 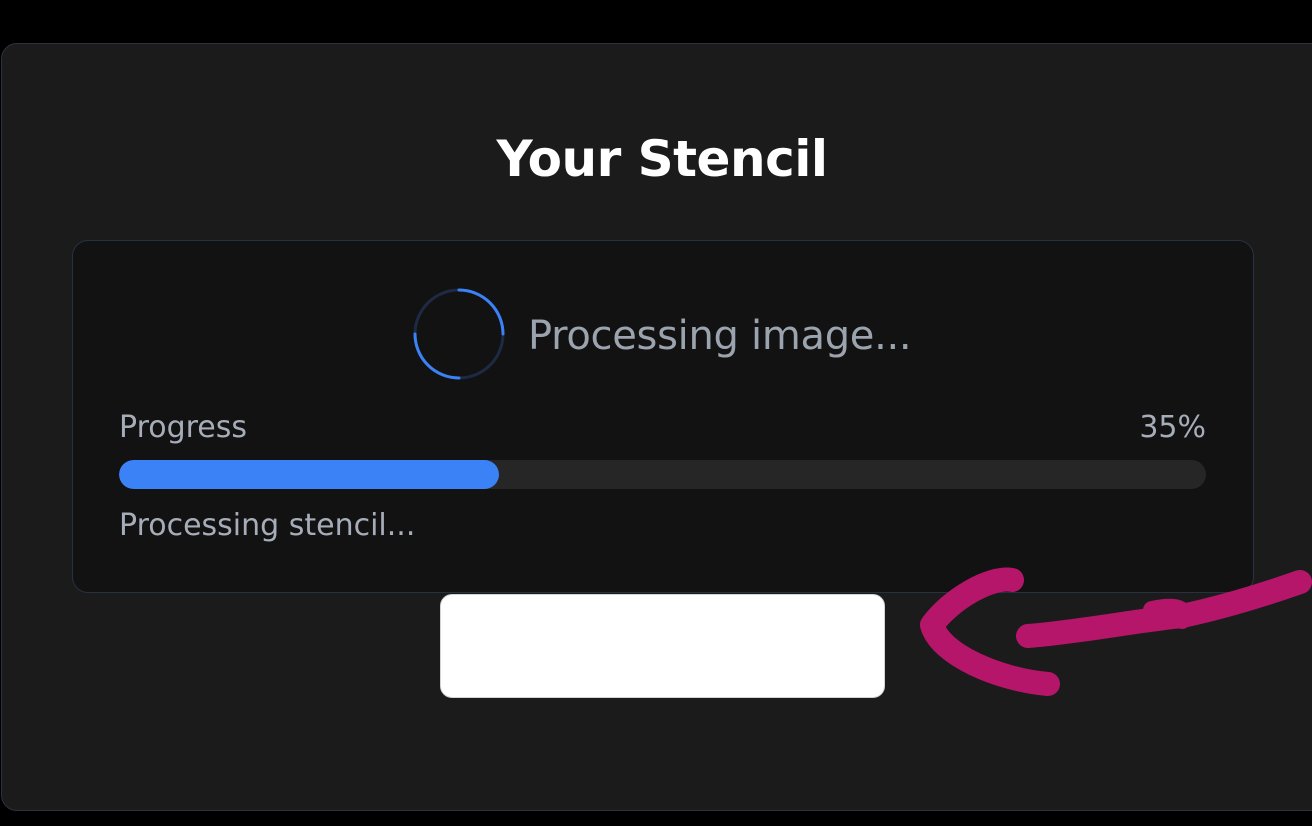 I want to click on progress-percentage: 35%, so click(x=1172, y=427).